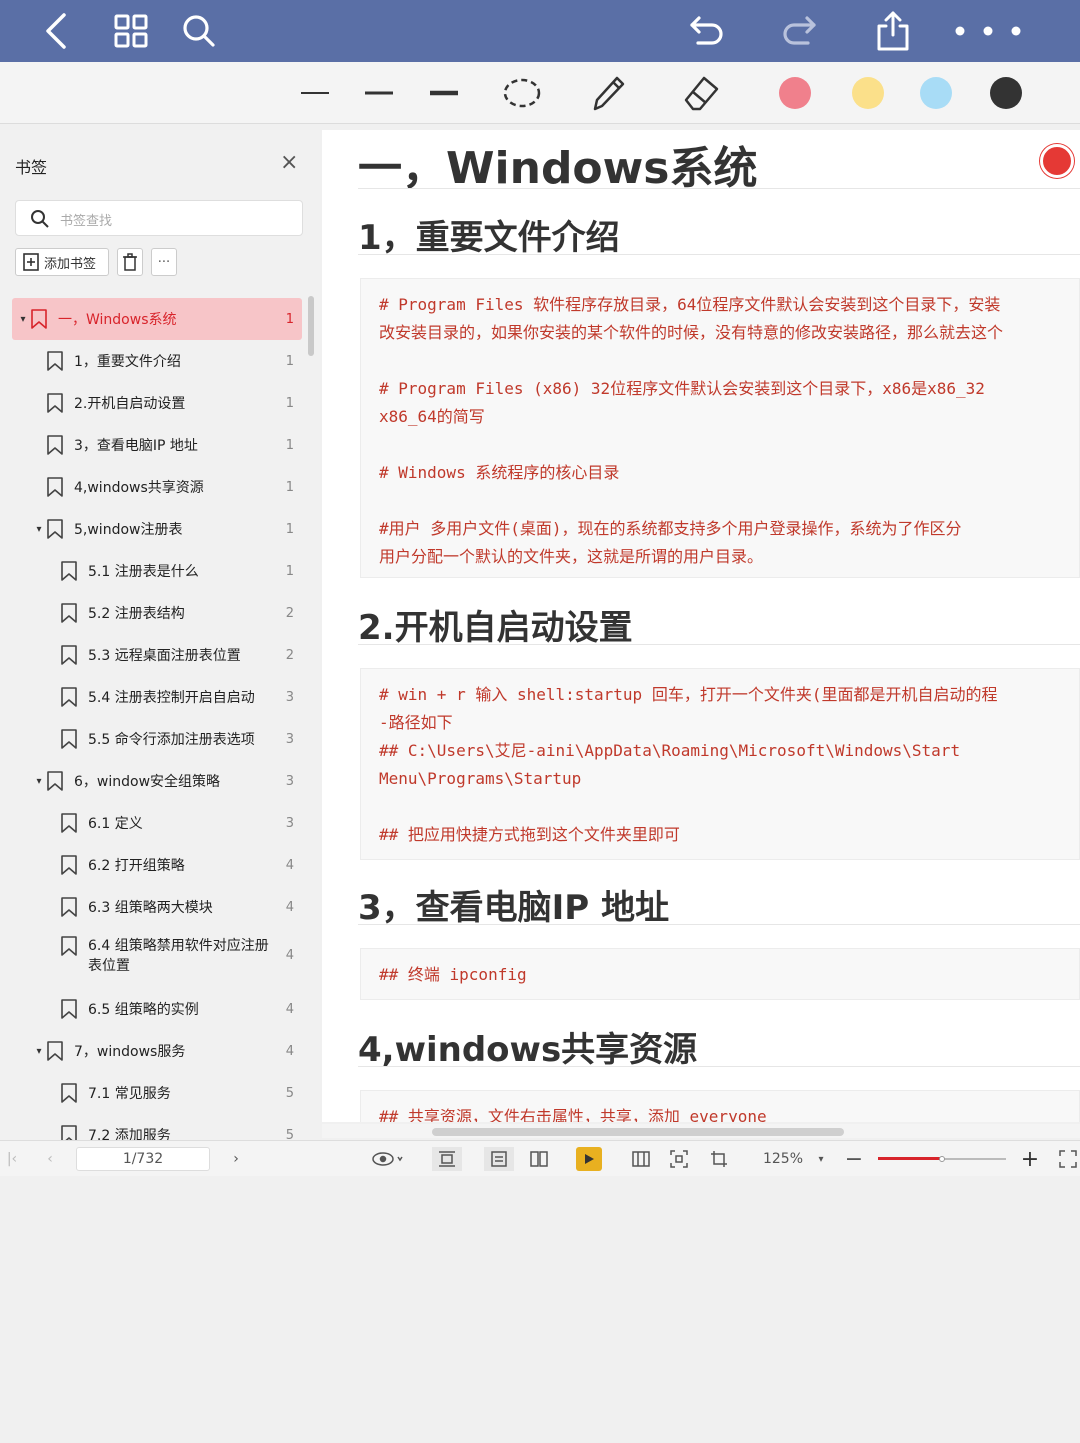 The width and height of the screenshot is (1080, 1443). I want to click on add-bookmark-button: 添加书签, so click(62, 262).